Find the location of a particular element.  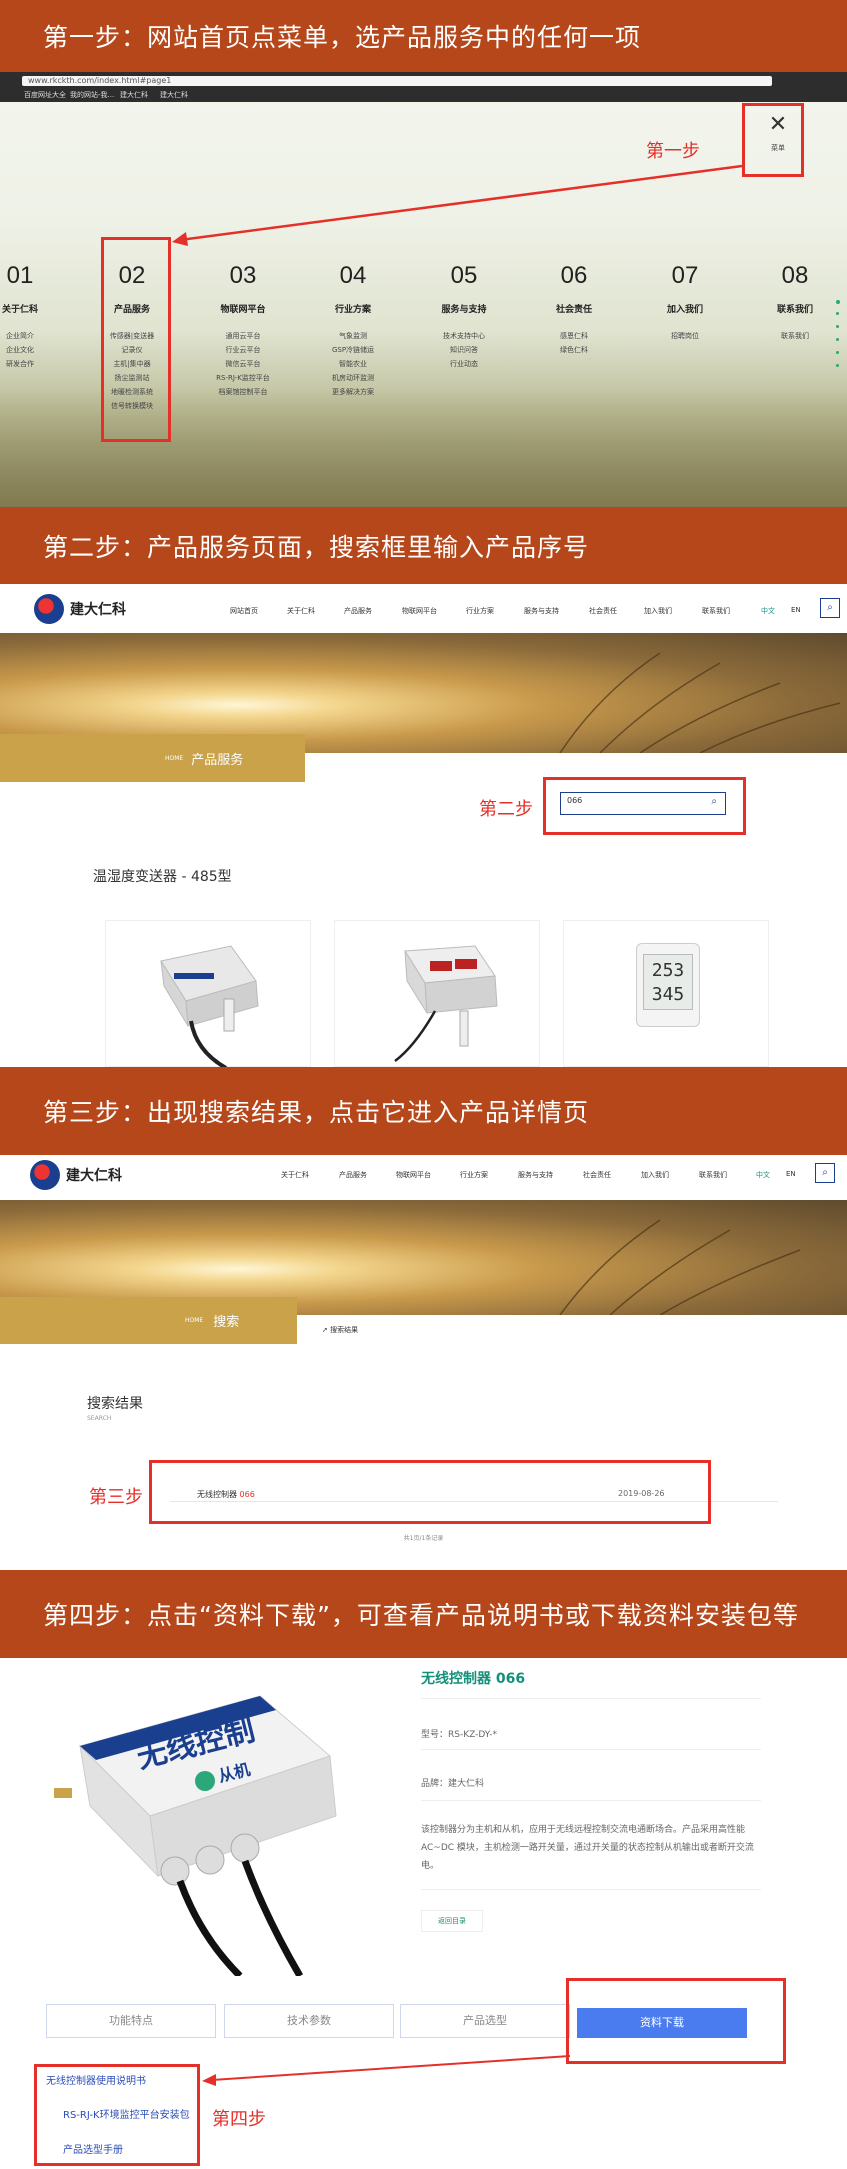

wireless-controller-image: 无线控制 从机 is located at coordinates (195, 1835).